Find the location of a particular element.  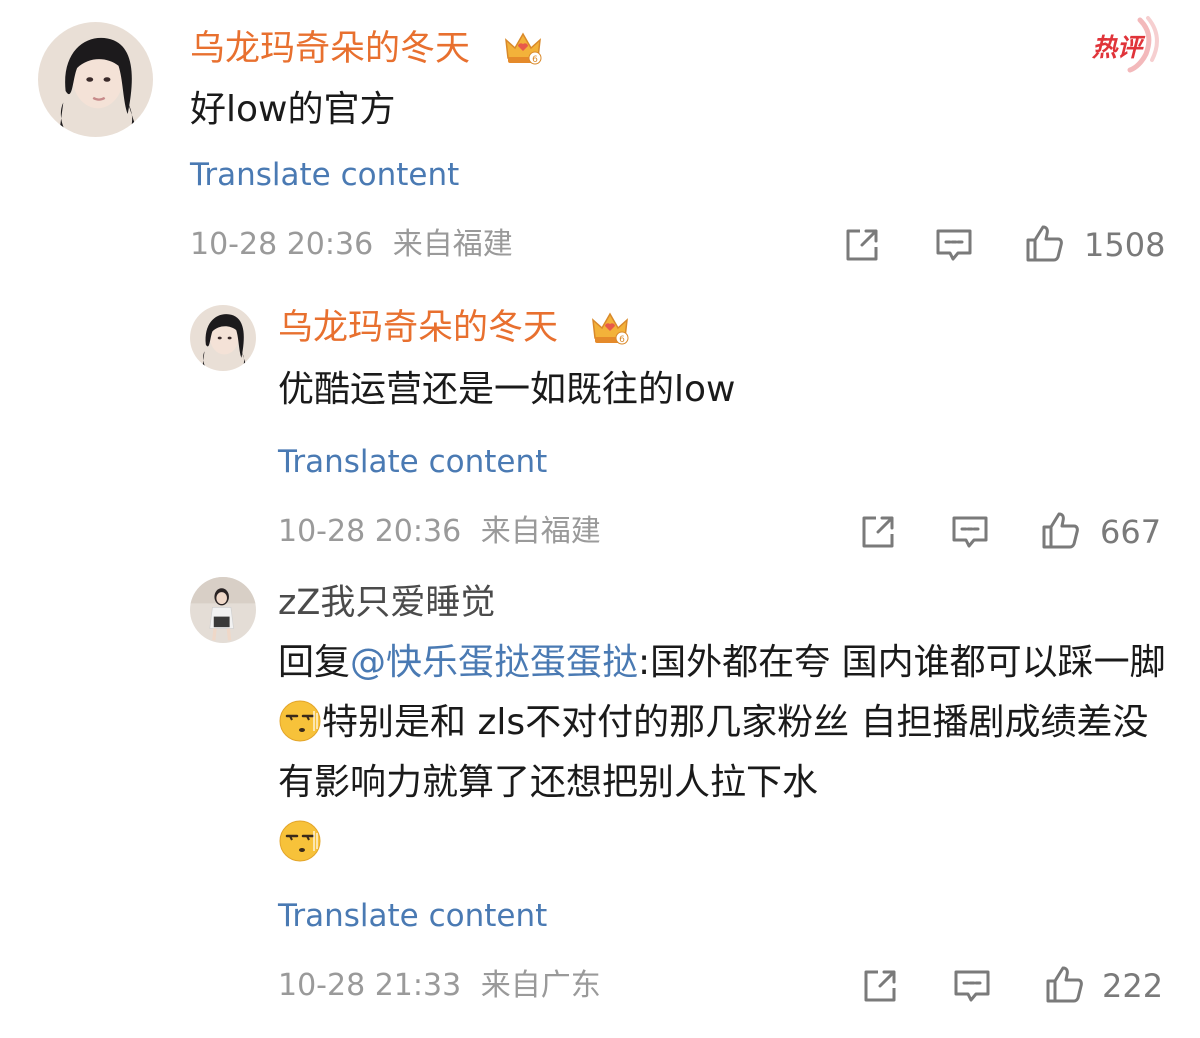

like-count: 667 is located at coordinates (1131, 532).